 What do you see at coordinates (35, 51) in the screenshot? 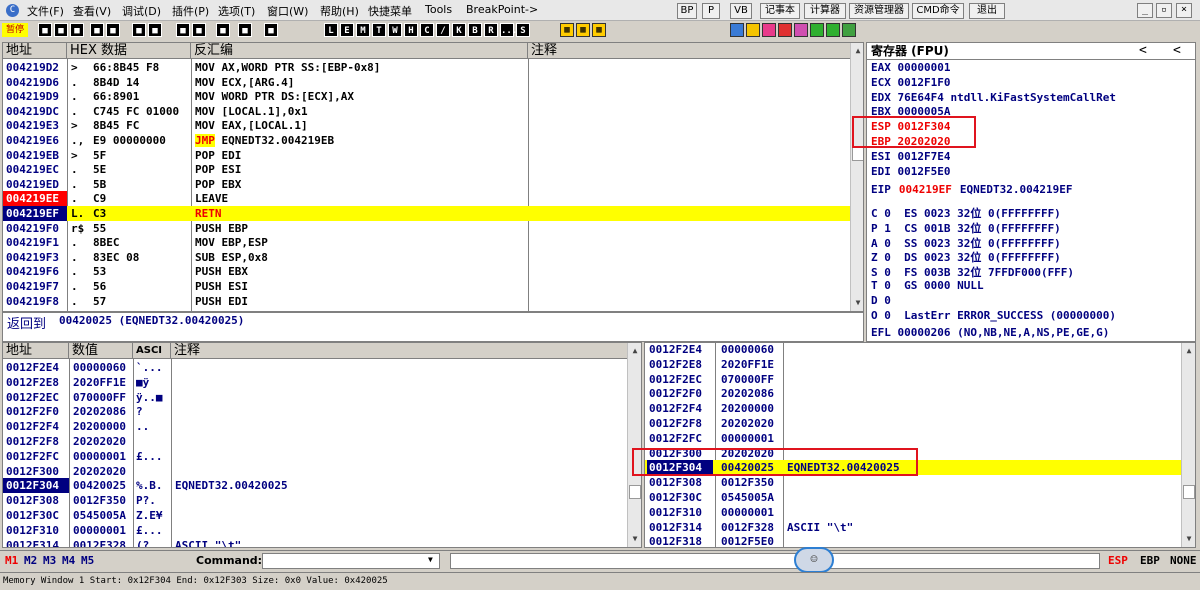
I see `col-header-address: 地址` at bounding box center [35, 51].